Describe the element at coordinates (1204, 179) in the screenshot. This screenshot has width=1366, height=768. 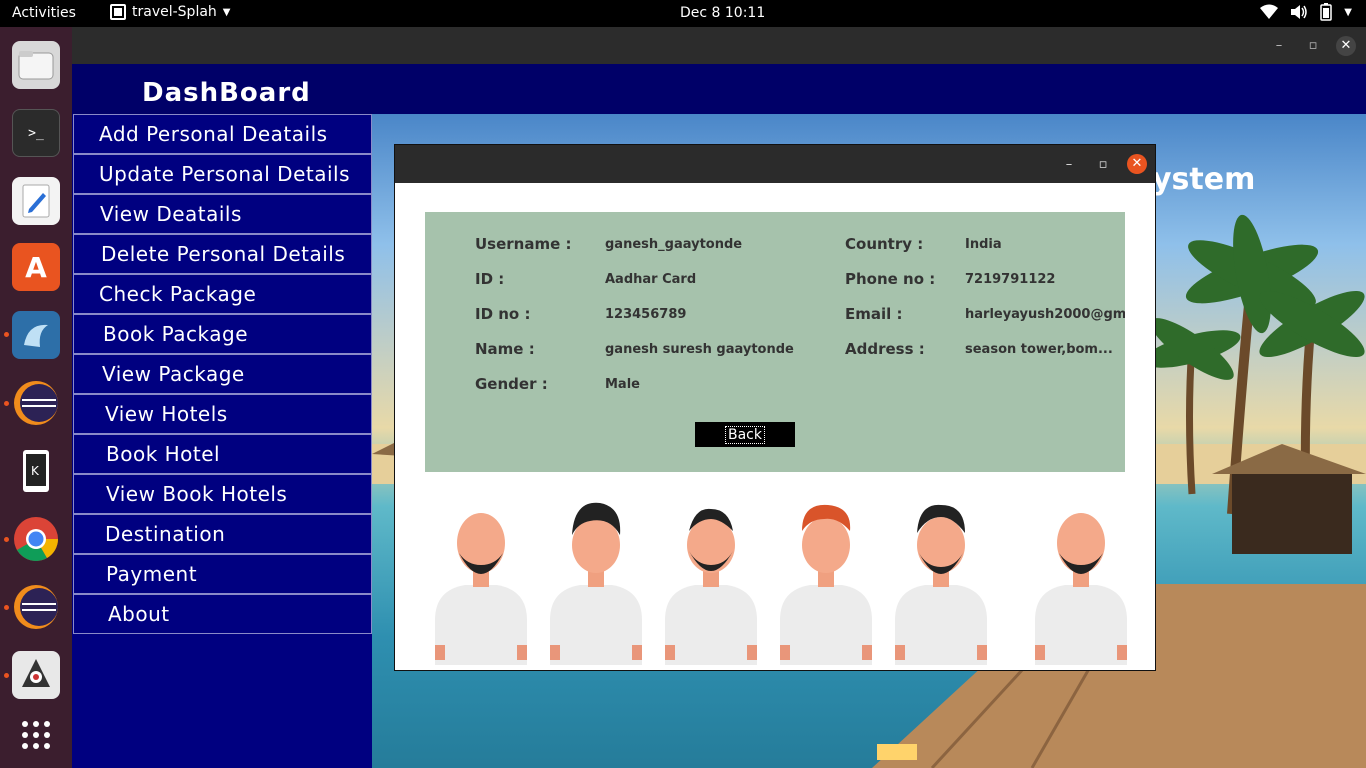
I see `background-title: ystem` at that location.